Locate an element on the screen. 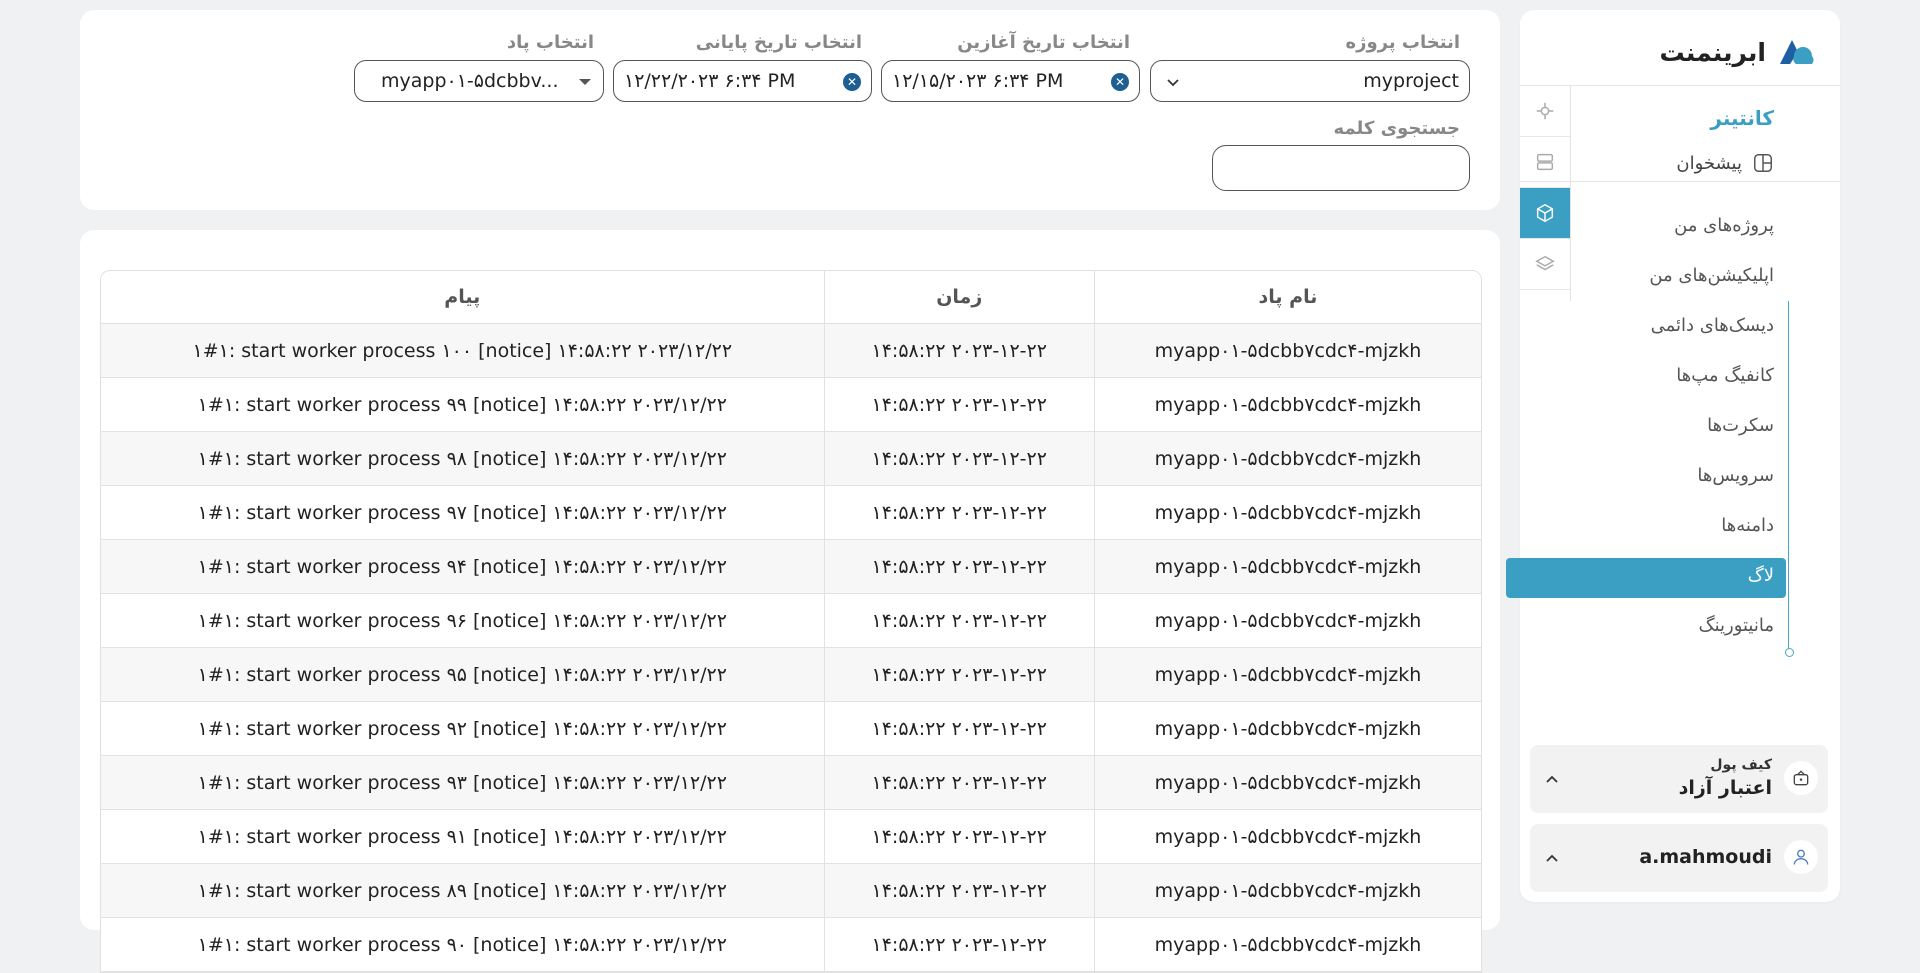 This screenshot has width=1920, height=973. sidebar-item-secrets: سکرت‌ها is located at coordinates (1646, 425).